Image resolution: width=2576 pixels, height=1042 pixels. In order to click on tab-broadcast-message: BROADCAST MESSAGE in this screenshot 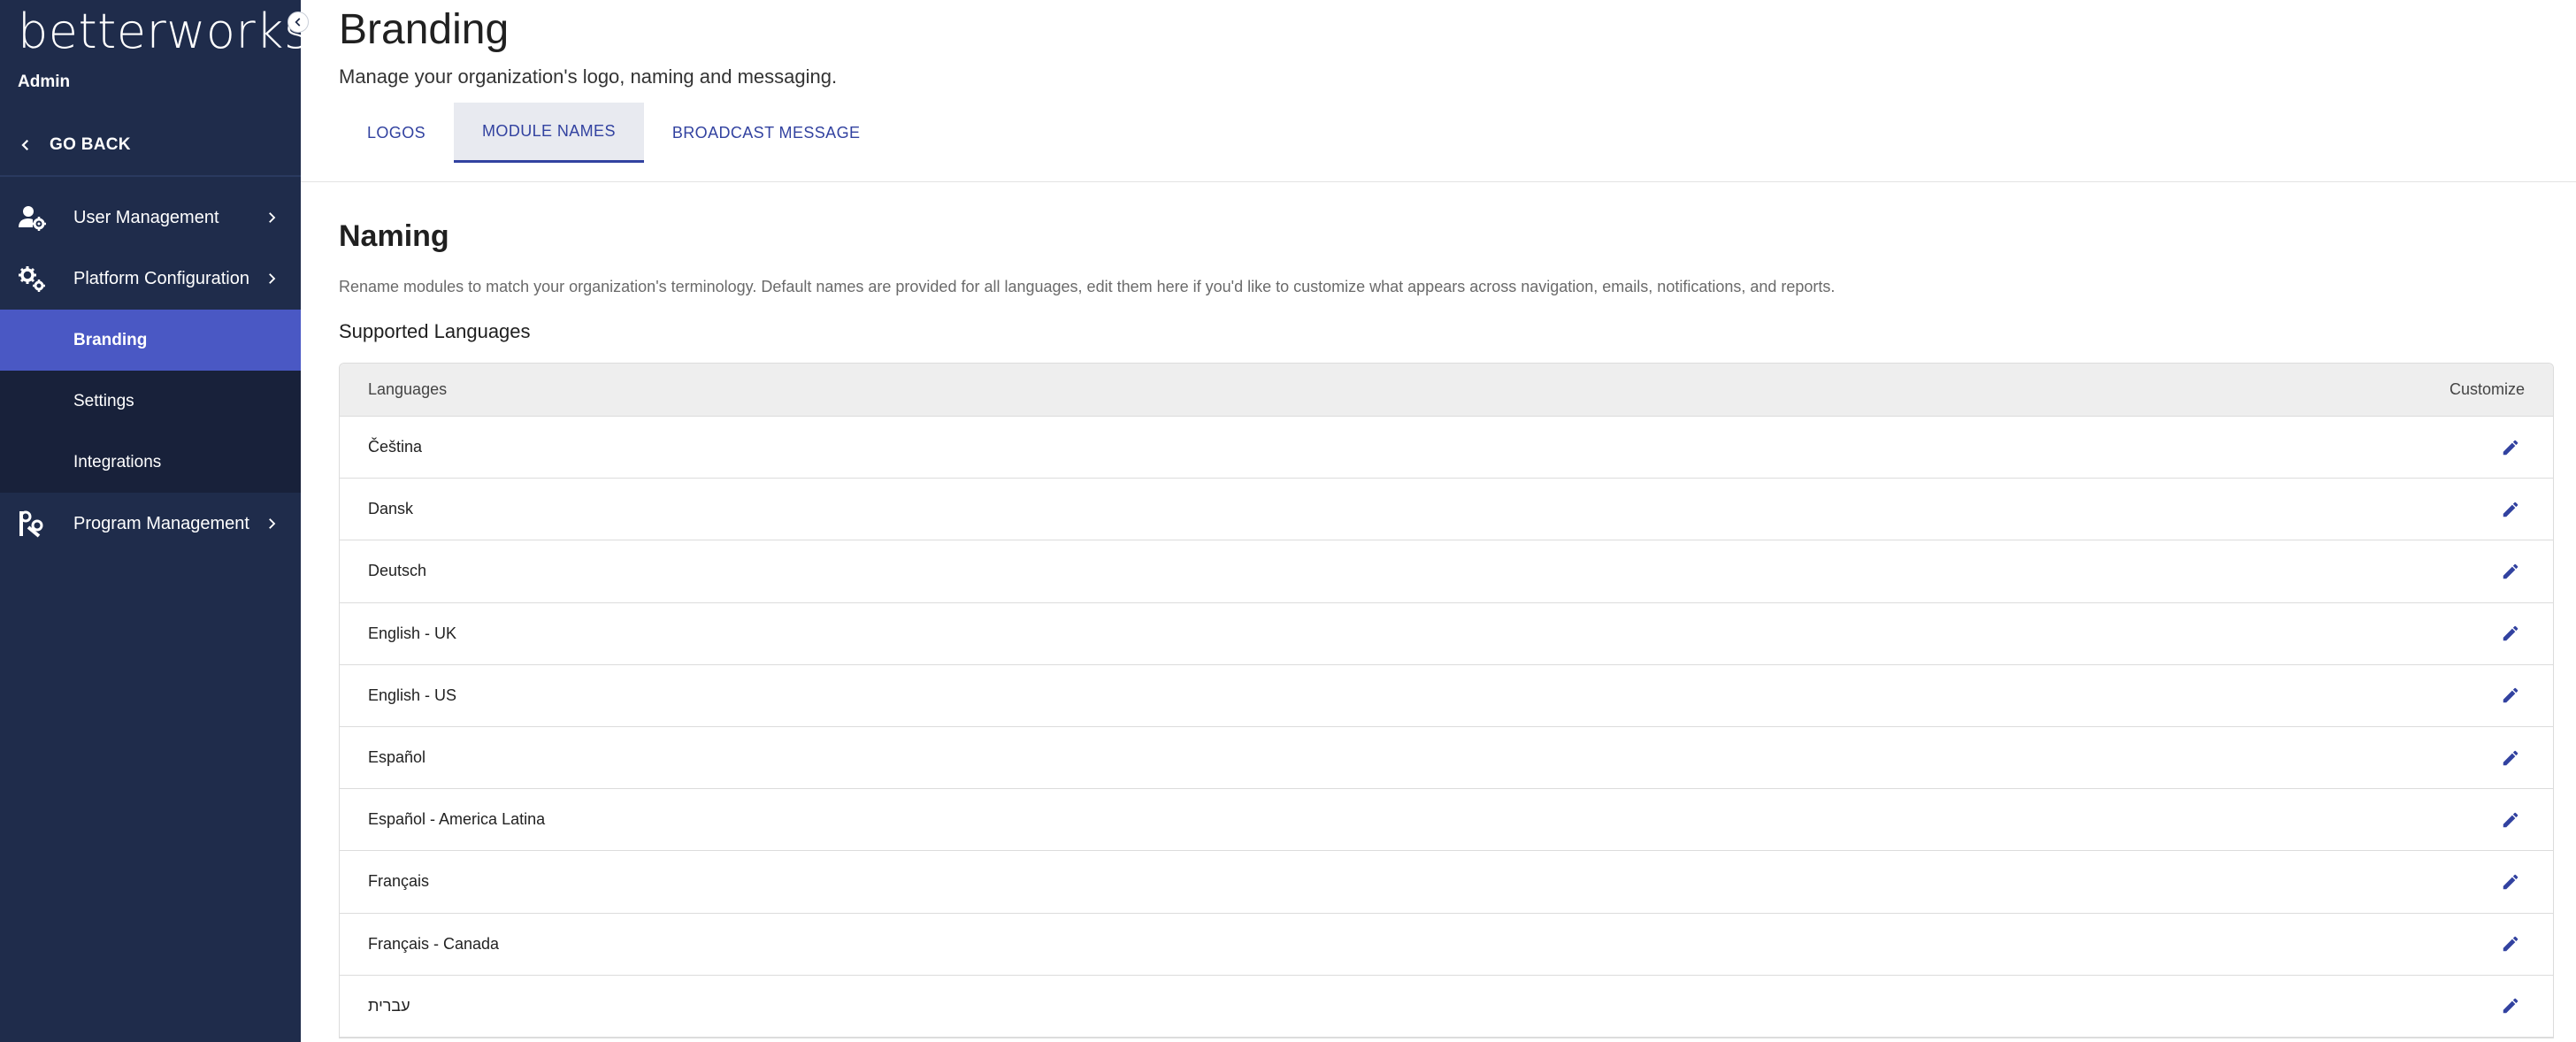, I will do `click(766, 133)`.